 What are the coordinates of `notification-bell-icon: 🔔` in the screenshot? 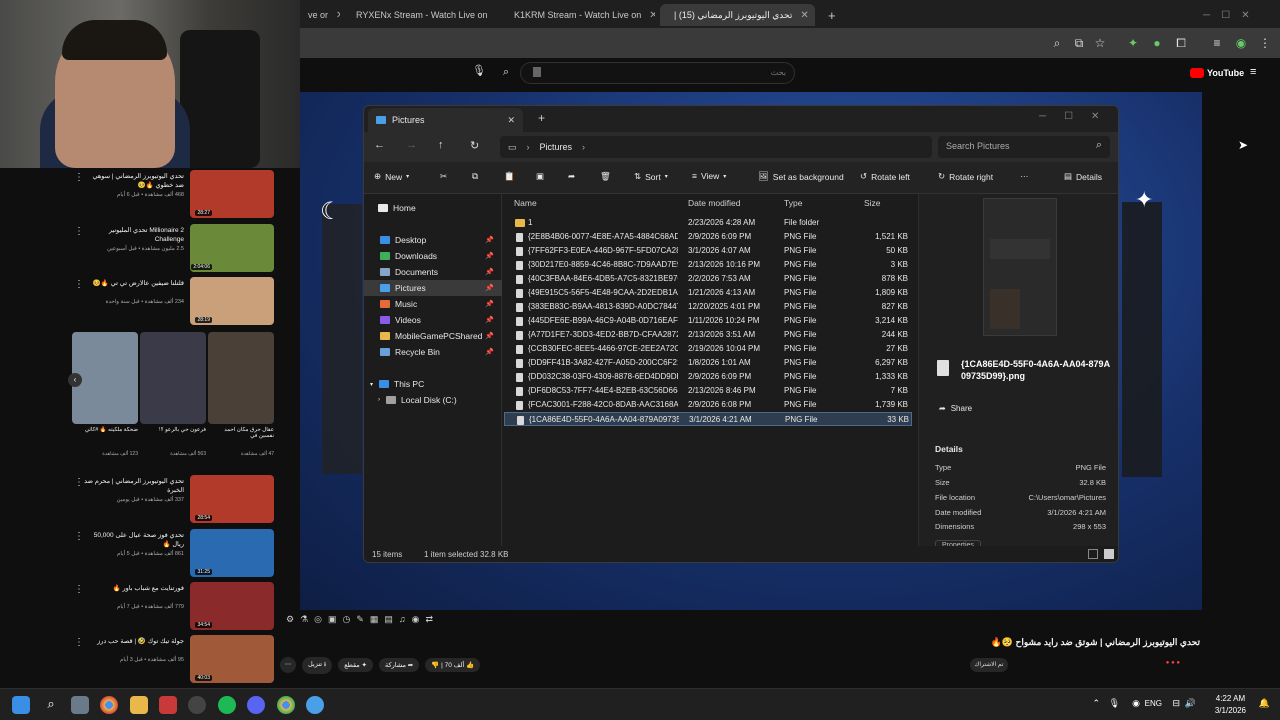 It's located at (1264, 703).